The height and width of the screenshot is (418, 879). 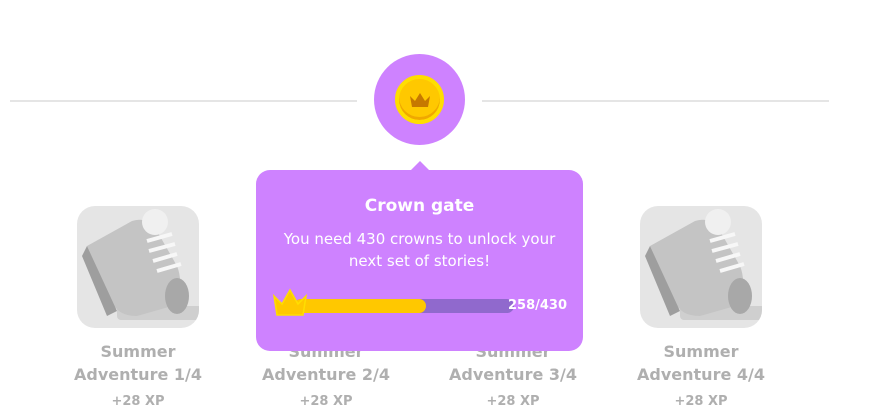 I want to click on story-title: Summer Adventure 4/4, so click(x=701, y=363).